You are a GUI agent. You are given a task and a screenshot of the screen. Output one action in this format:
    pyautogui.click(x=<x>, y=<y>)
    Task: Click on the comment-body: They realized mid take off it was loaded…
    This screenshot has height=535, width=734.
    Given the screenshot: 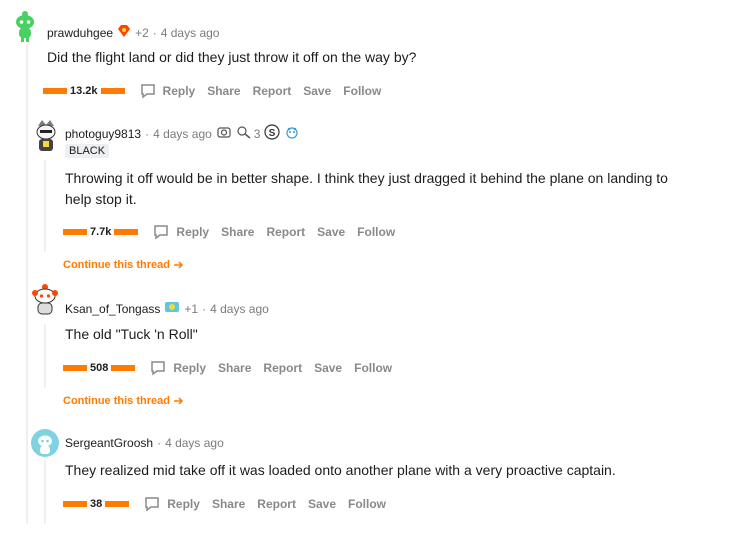 What is the action you would take?
    pyautogui.click(x=340, y=470)
    